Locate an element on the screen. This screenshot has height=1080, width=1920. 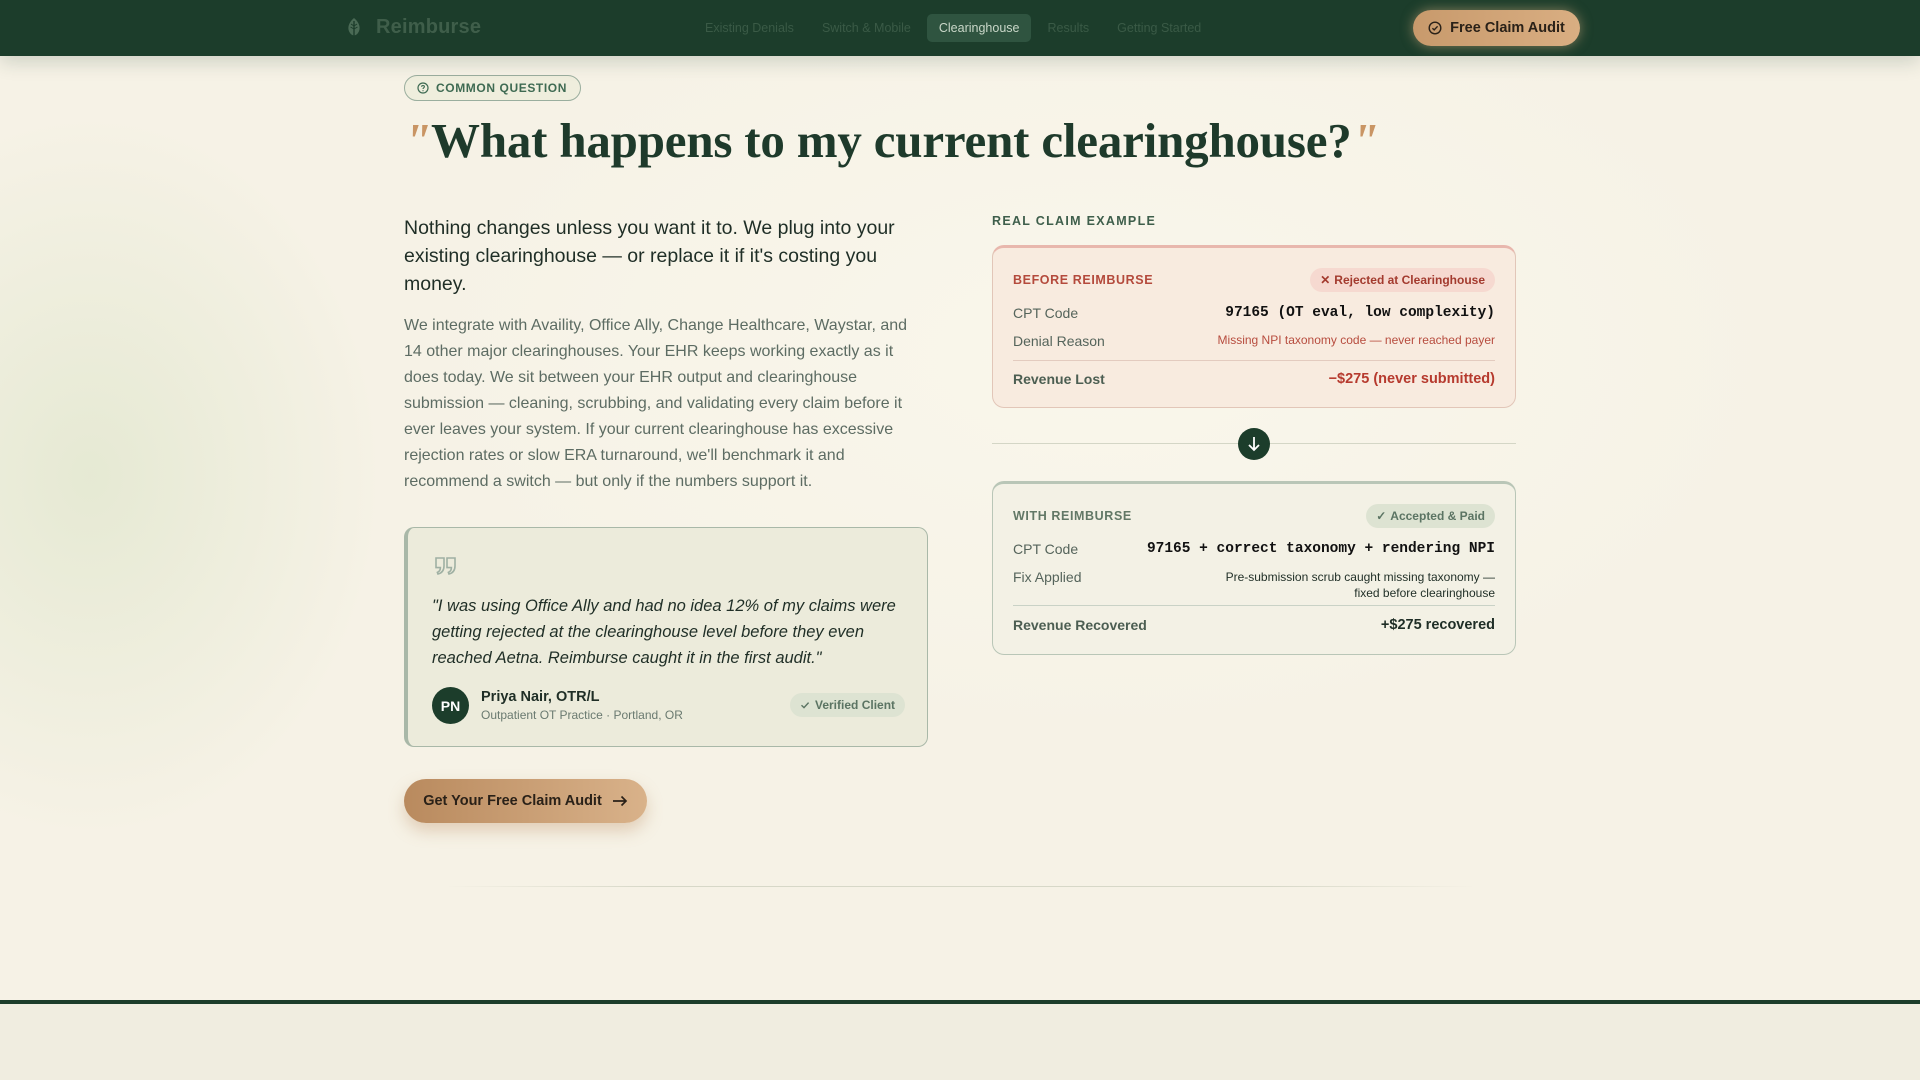
brand-logo-link: Reimburse is located at coordinates (412, 27).